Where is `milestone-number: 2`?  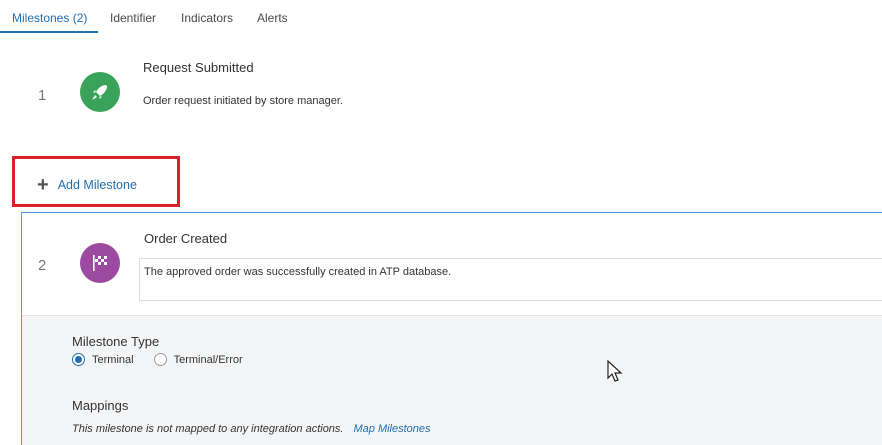 milestone-number: 2 is located at coordinates (42, 265).